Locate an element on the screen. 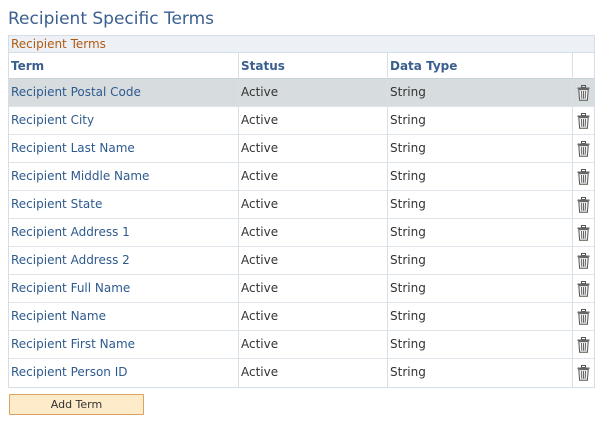 This screenshot has width=613, height=424. table-row: Recipient Address 2 Active String is located at coordinates (301, 261).